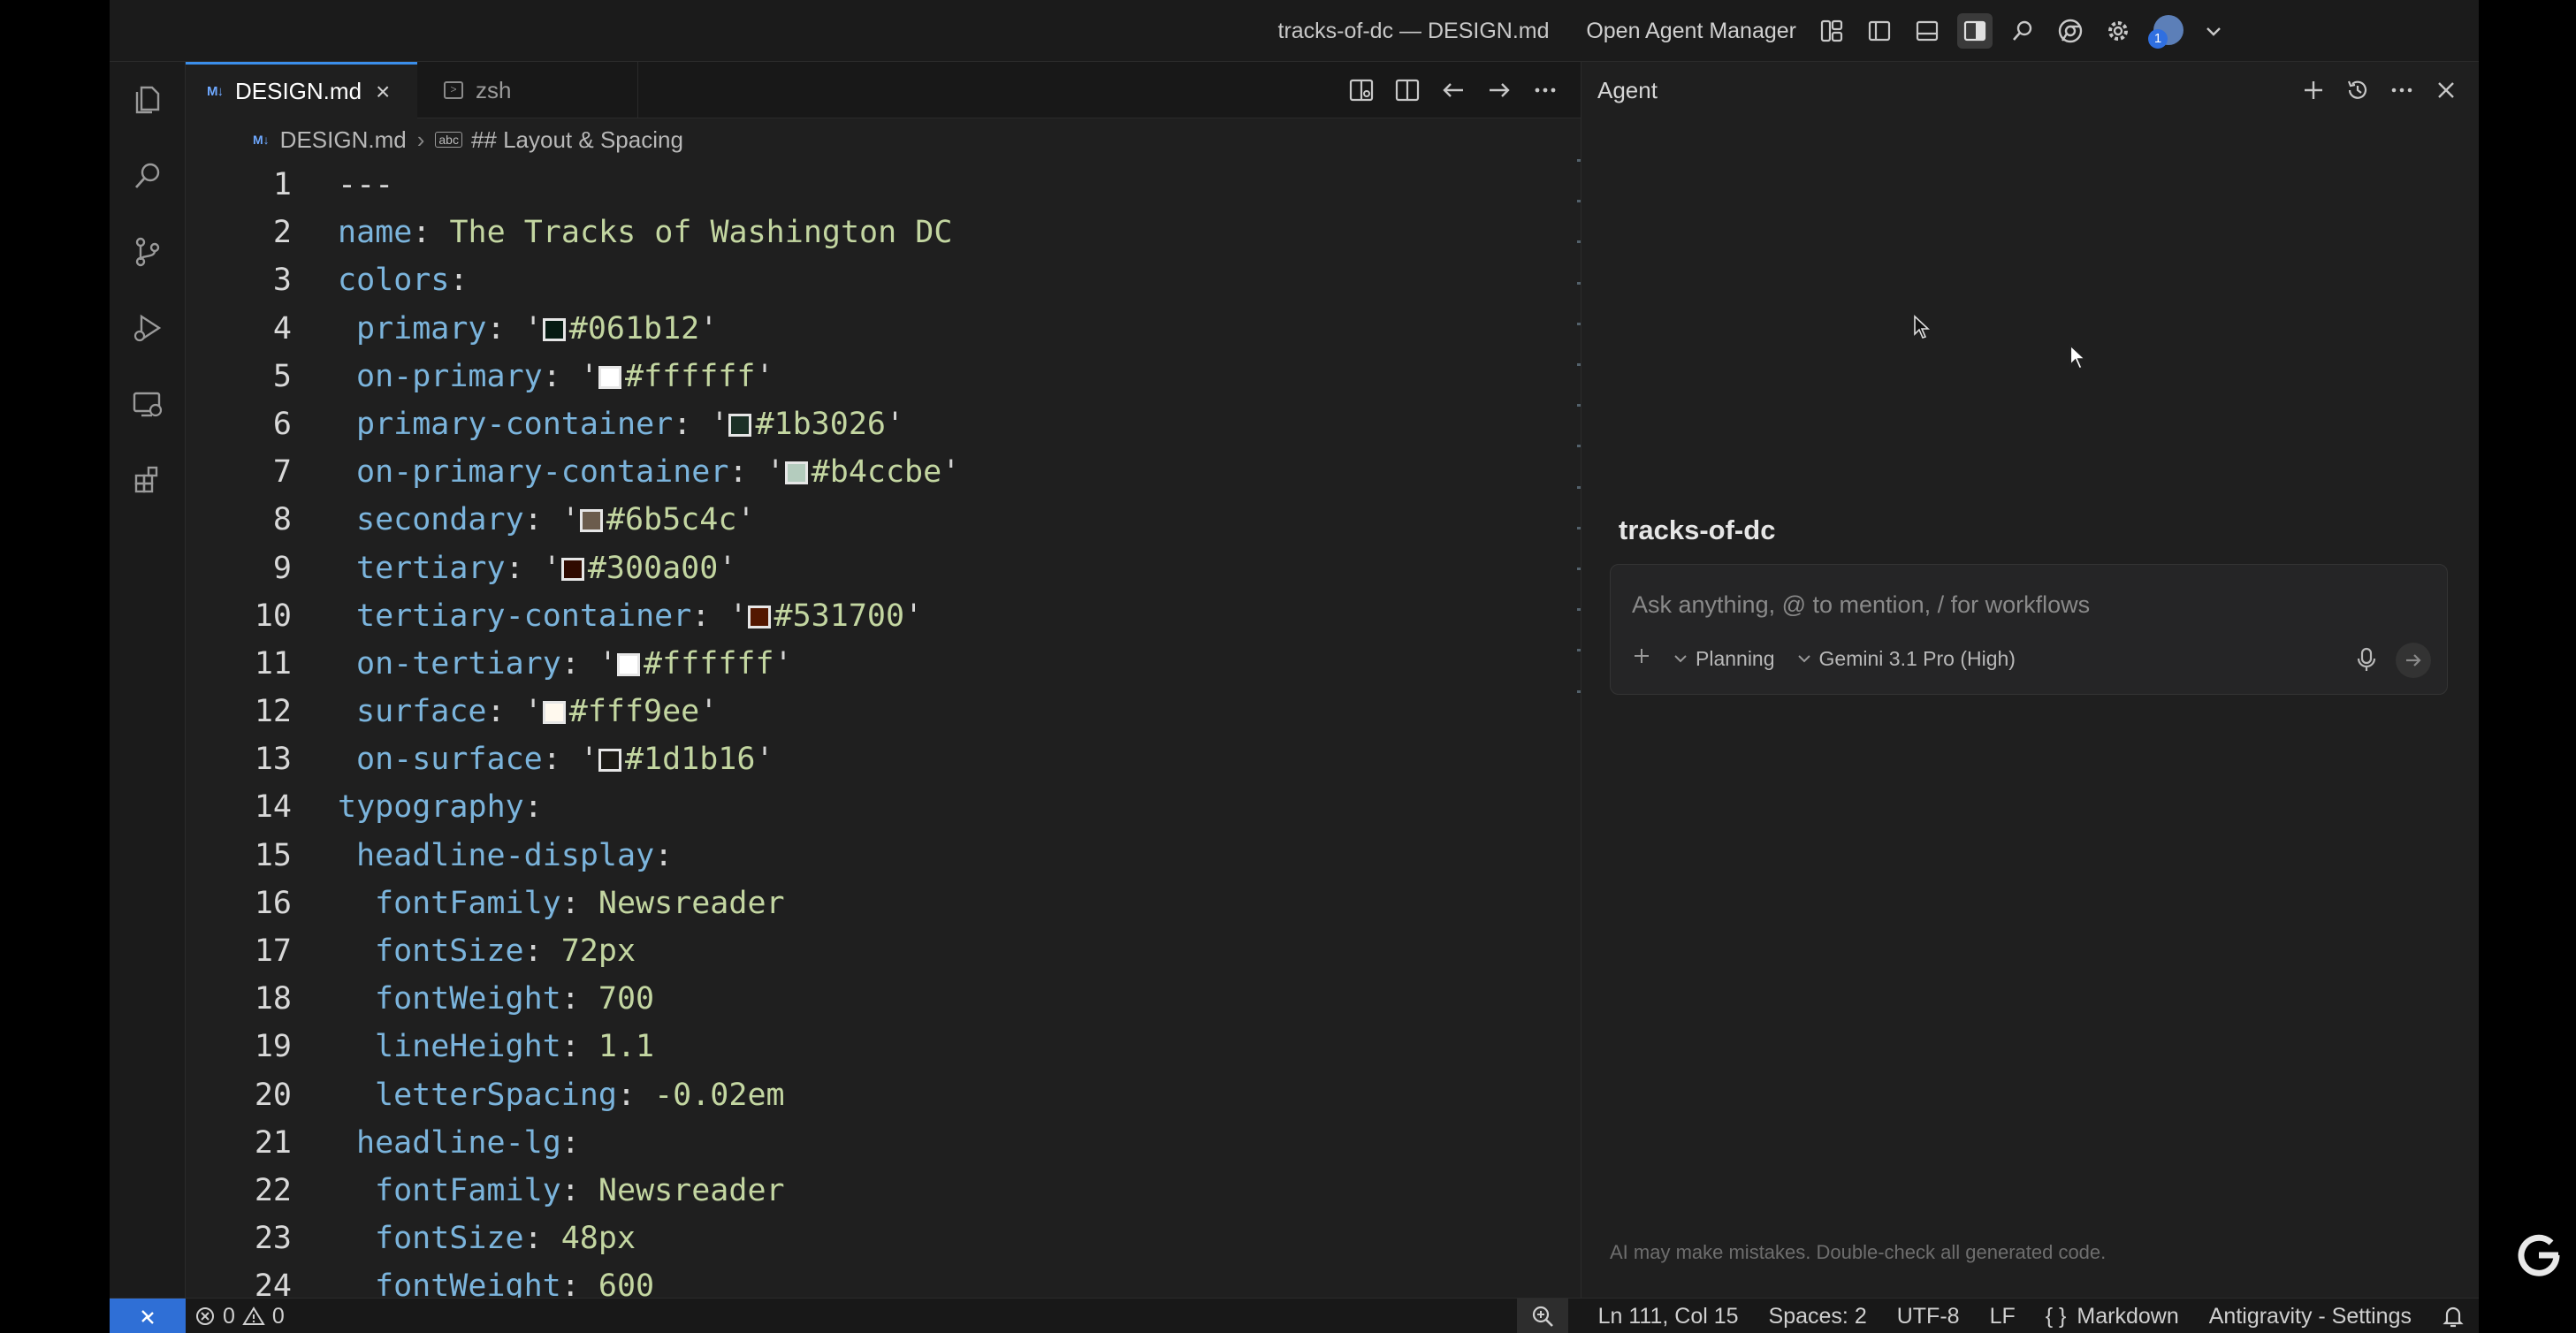  I want to click on code-line: 21 headline-lg:, so click(875, 1143).